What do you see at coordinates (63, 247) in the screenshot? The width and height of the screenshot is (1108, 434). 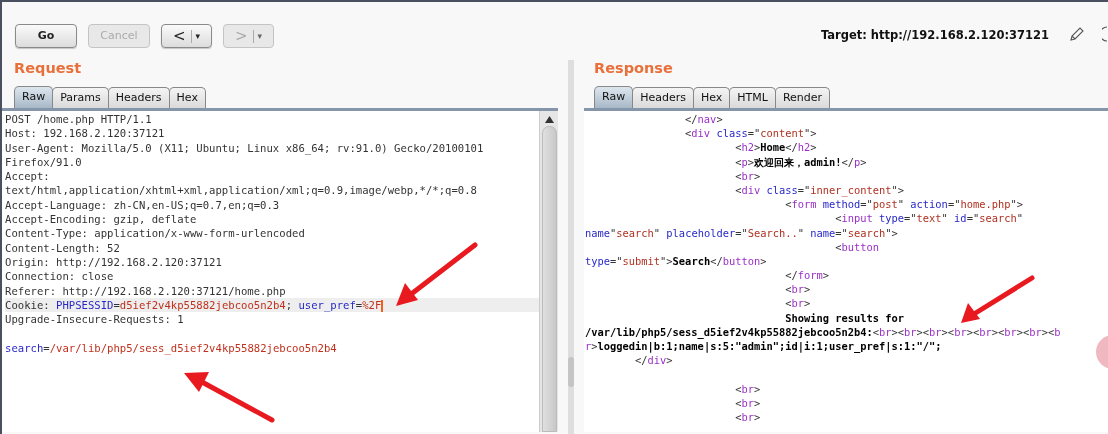 I see `code-line: Content-Length: 52` at bounding box center [63, 247].